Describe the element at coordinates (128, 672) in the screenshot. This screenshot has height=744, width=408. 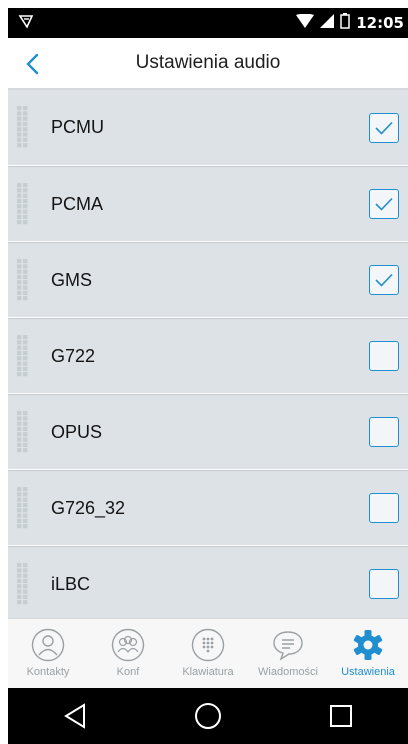
I see `nav-conf-label: Konf` at that location.